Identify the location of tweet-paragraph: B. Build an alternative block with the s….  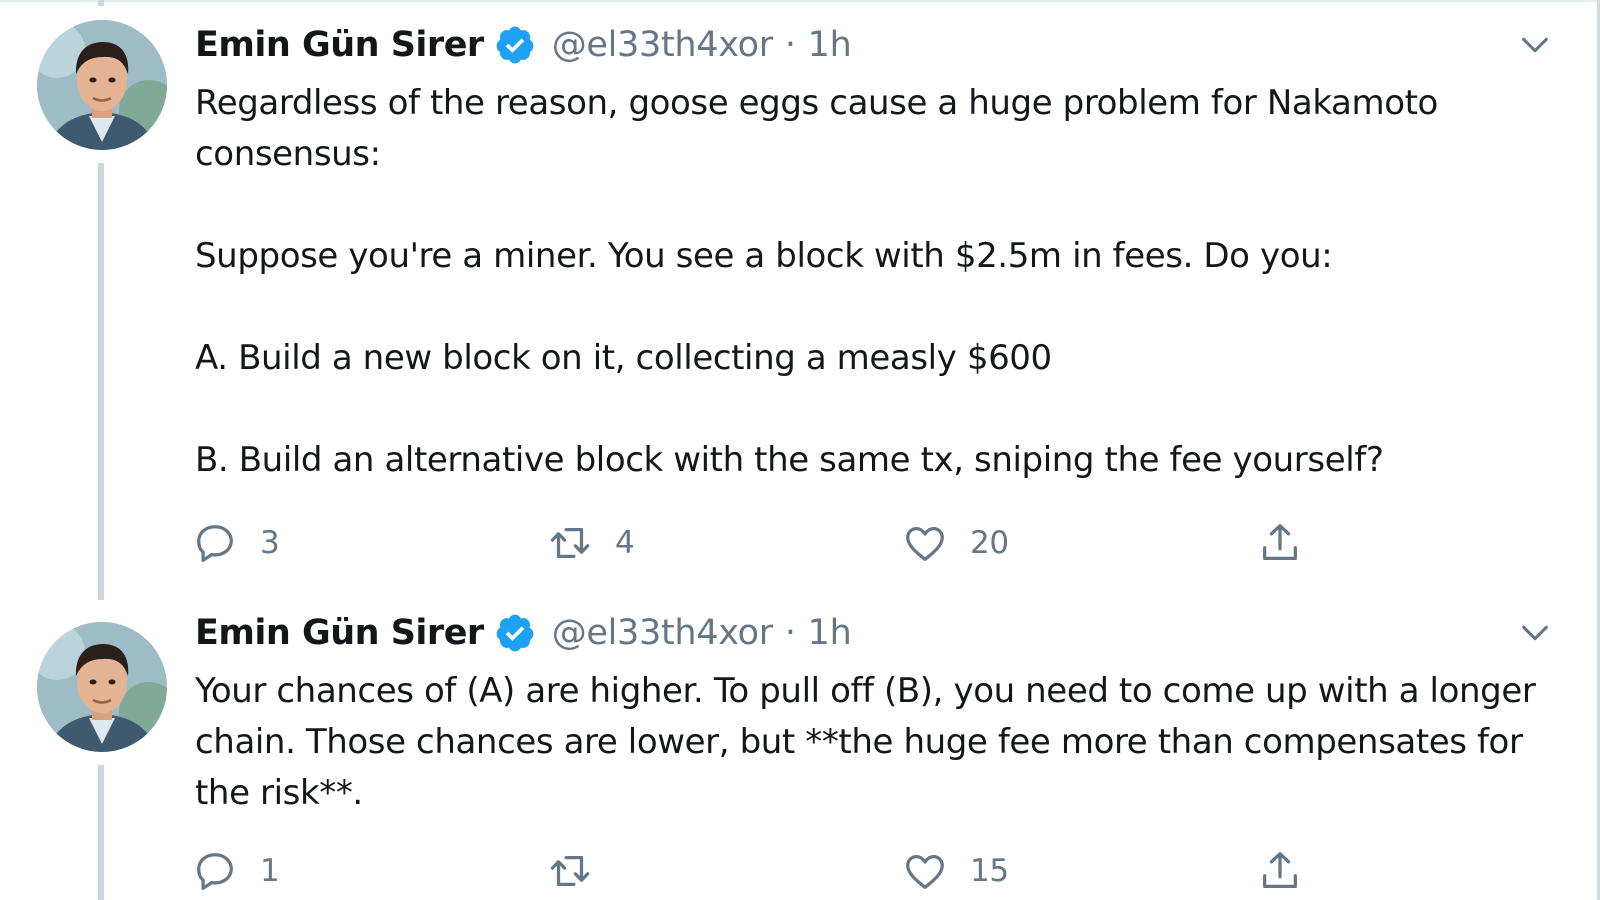
(789, 460).